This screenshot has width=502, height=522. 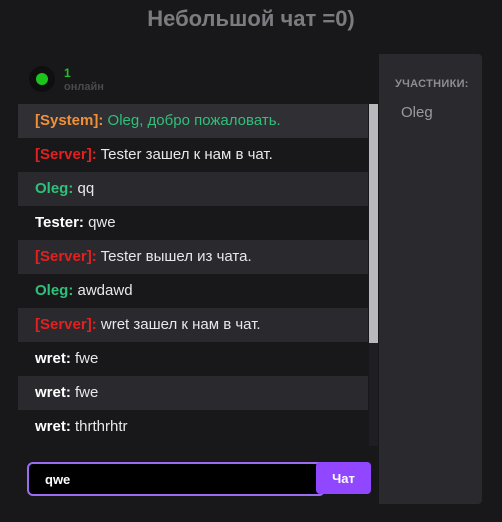 I want to click on message-text: qwe, so click(x=99, y=222).